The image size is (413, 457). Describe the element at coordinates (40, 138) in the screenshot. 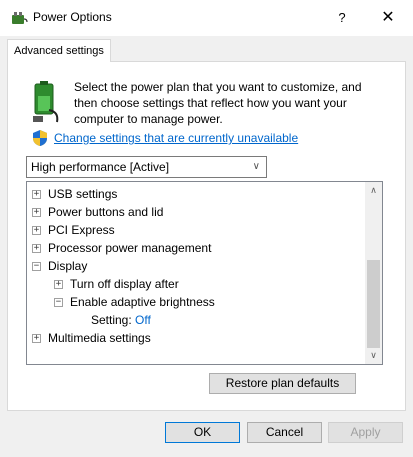

I see `shield-icon` at that location.